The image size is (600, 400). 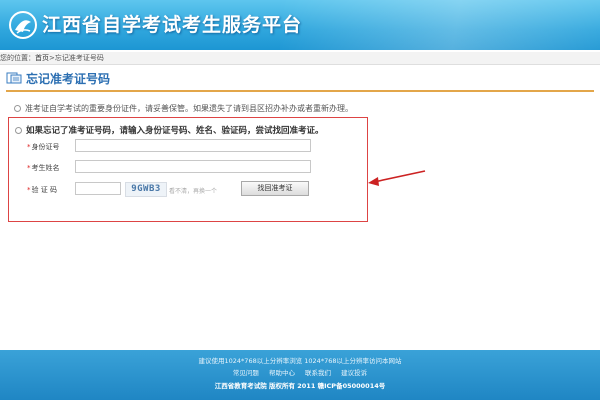 I want to click on footer-links: 常见问题 帮助中心 联系我们 建议投诉, so click(x=300, y=372).